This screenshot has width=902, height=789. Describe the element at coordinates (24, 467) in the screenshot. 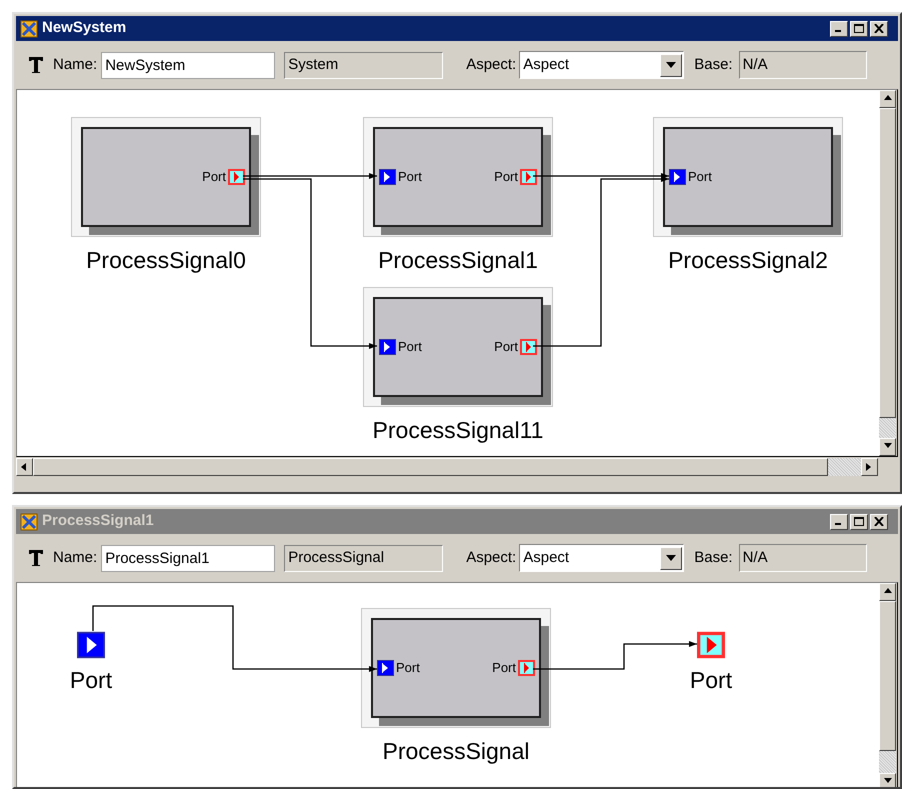

I see `scroll-left-button` at that location.